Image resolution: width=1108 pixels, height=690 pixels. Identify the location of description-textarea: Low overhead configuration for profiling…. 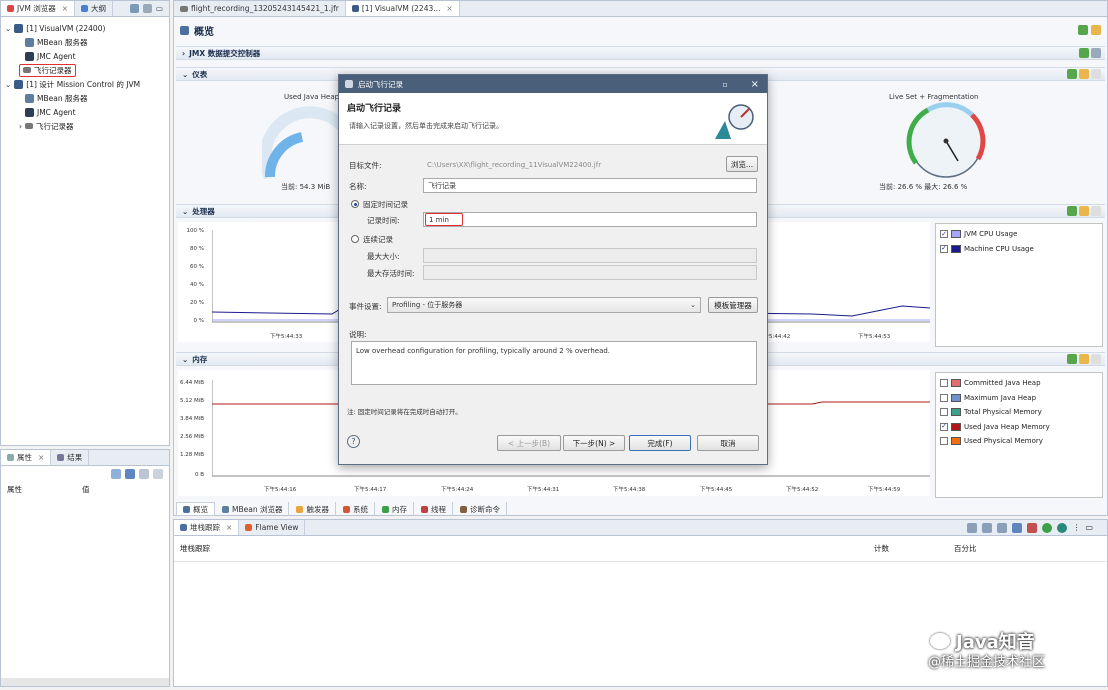
(554, 363).